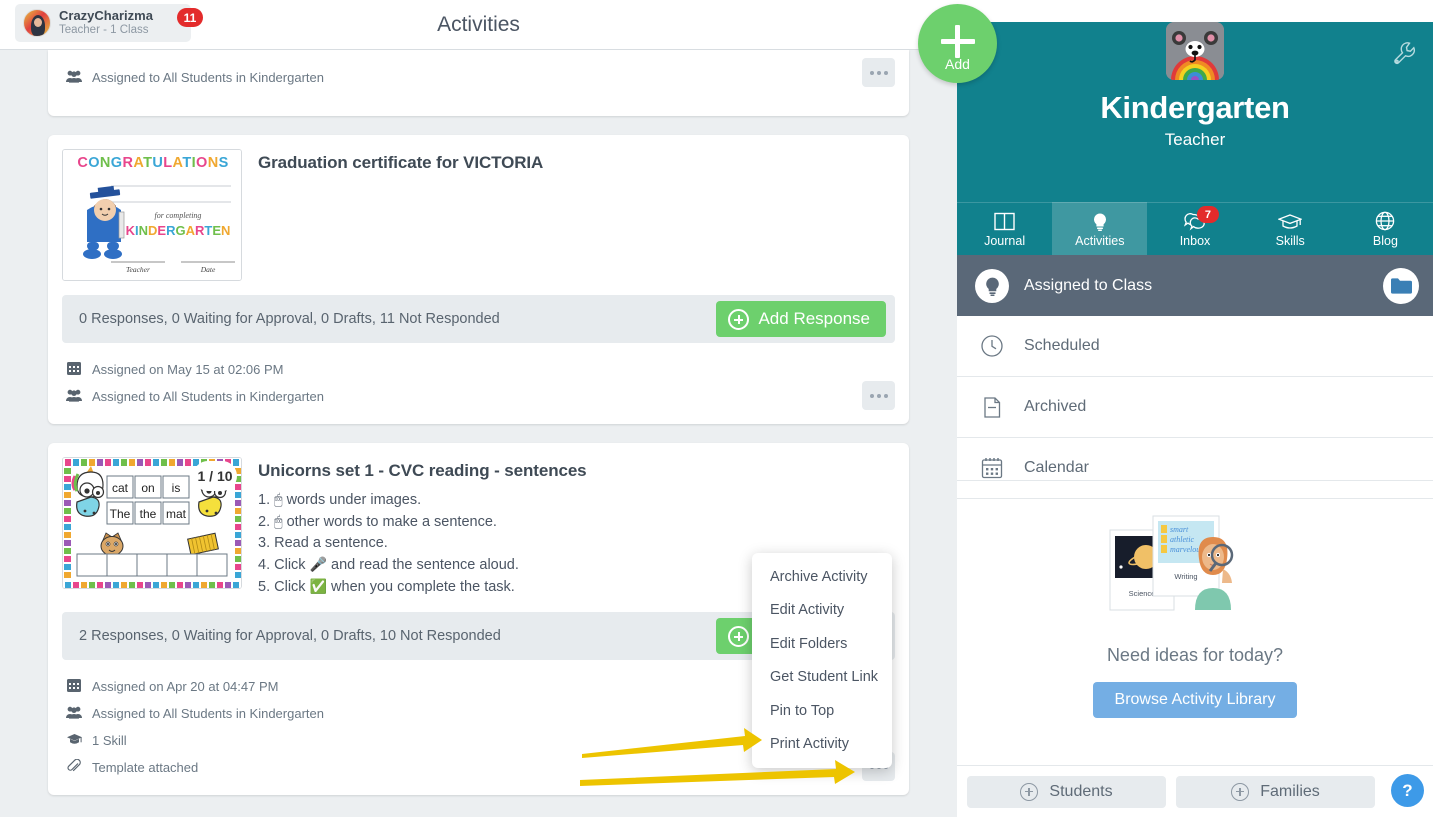  Describe the element at coordinates (576, 215) in the screenshot. I see `activity-card-main: Graduation certificate for VICTORIA` at that location.